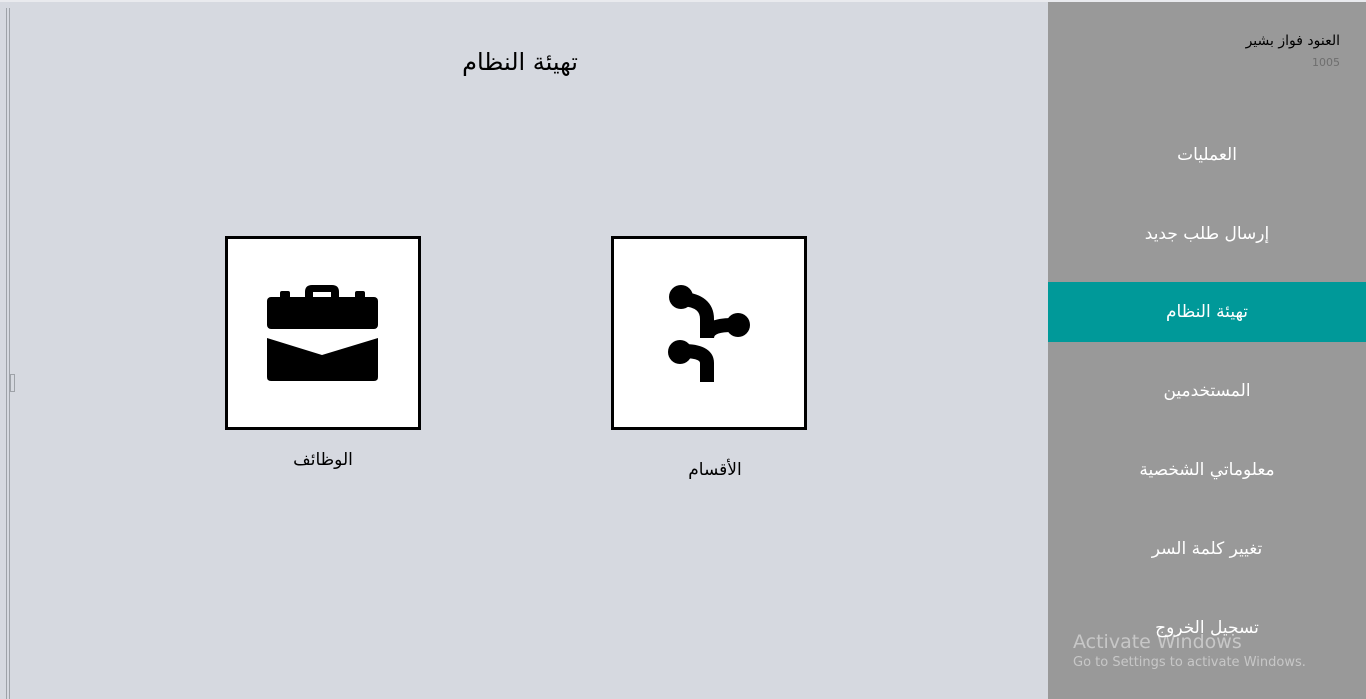  I want to click on page-title: تهيئة النظام, so click(520, 62).